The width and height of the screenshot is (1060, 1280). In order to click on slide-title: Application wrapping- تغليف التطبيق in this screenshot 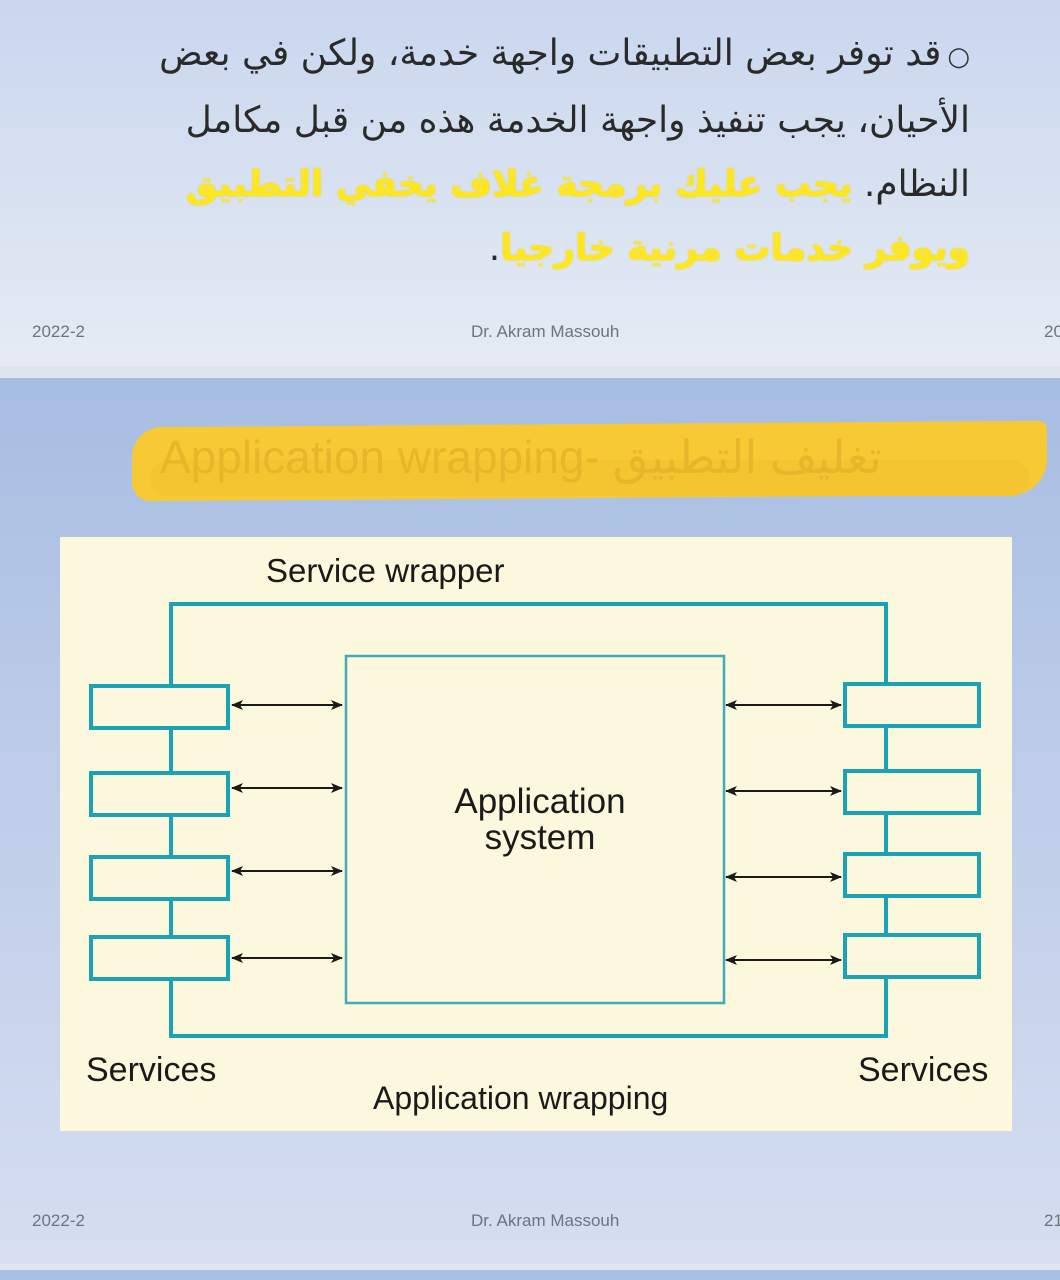, I will do `click(521, 457)`.